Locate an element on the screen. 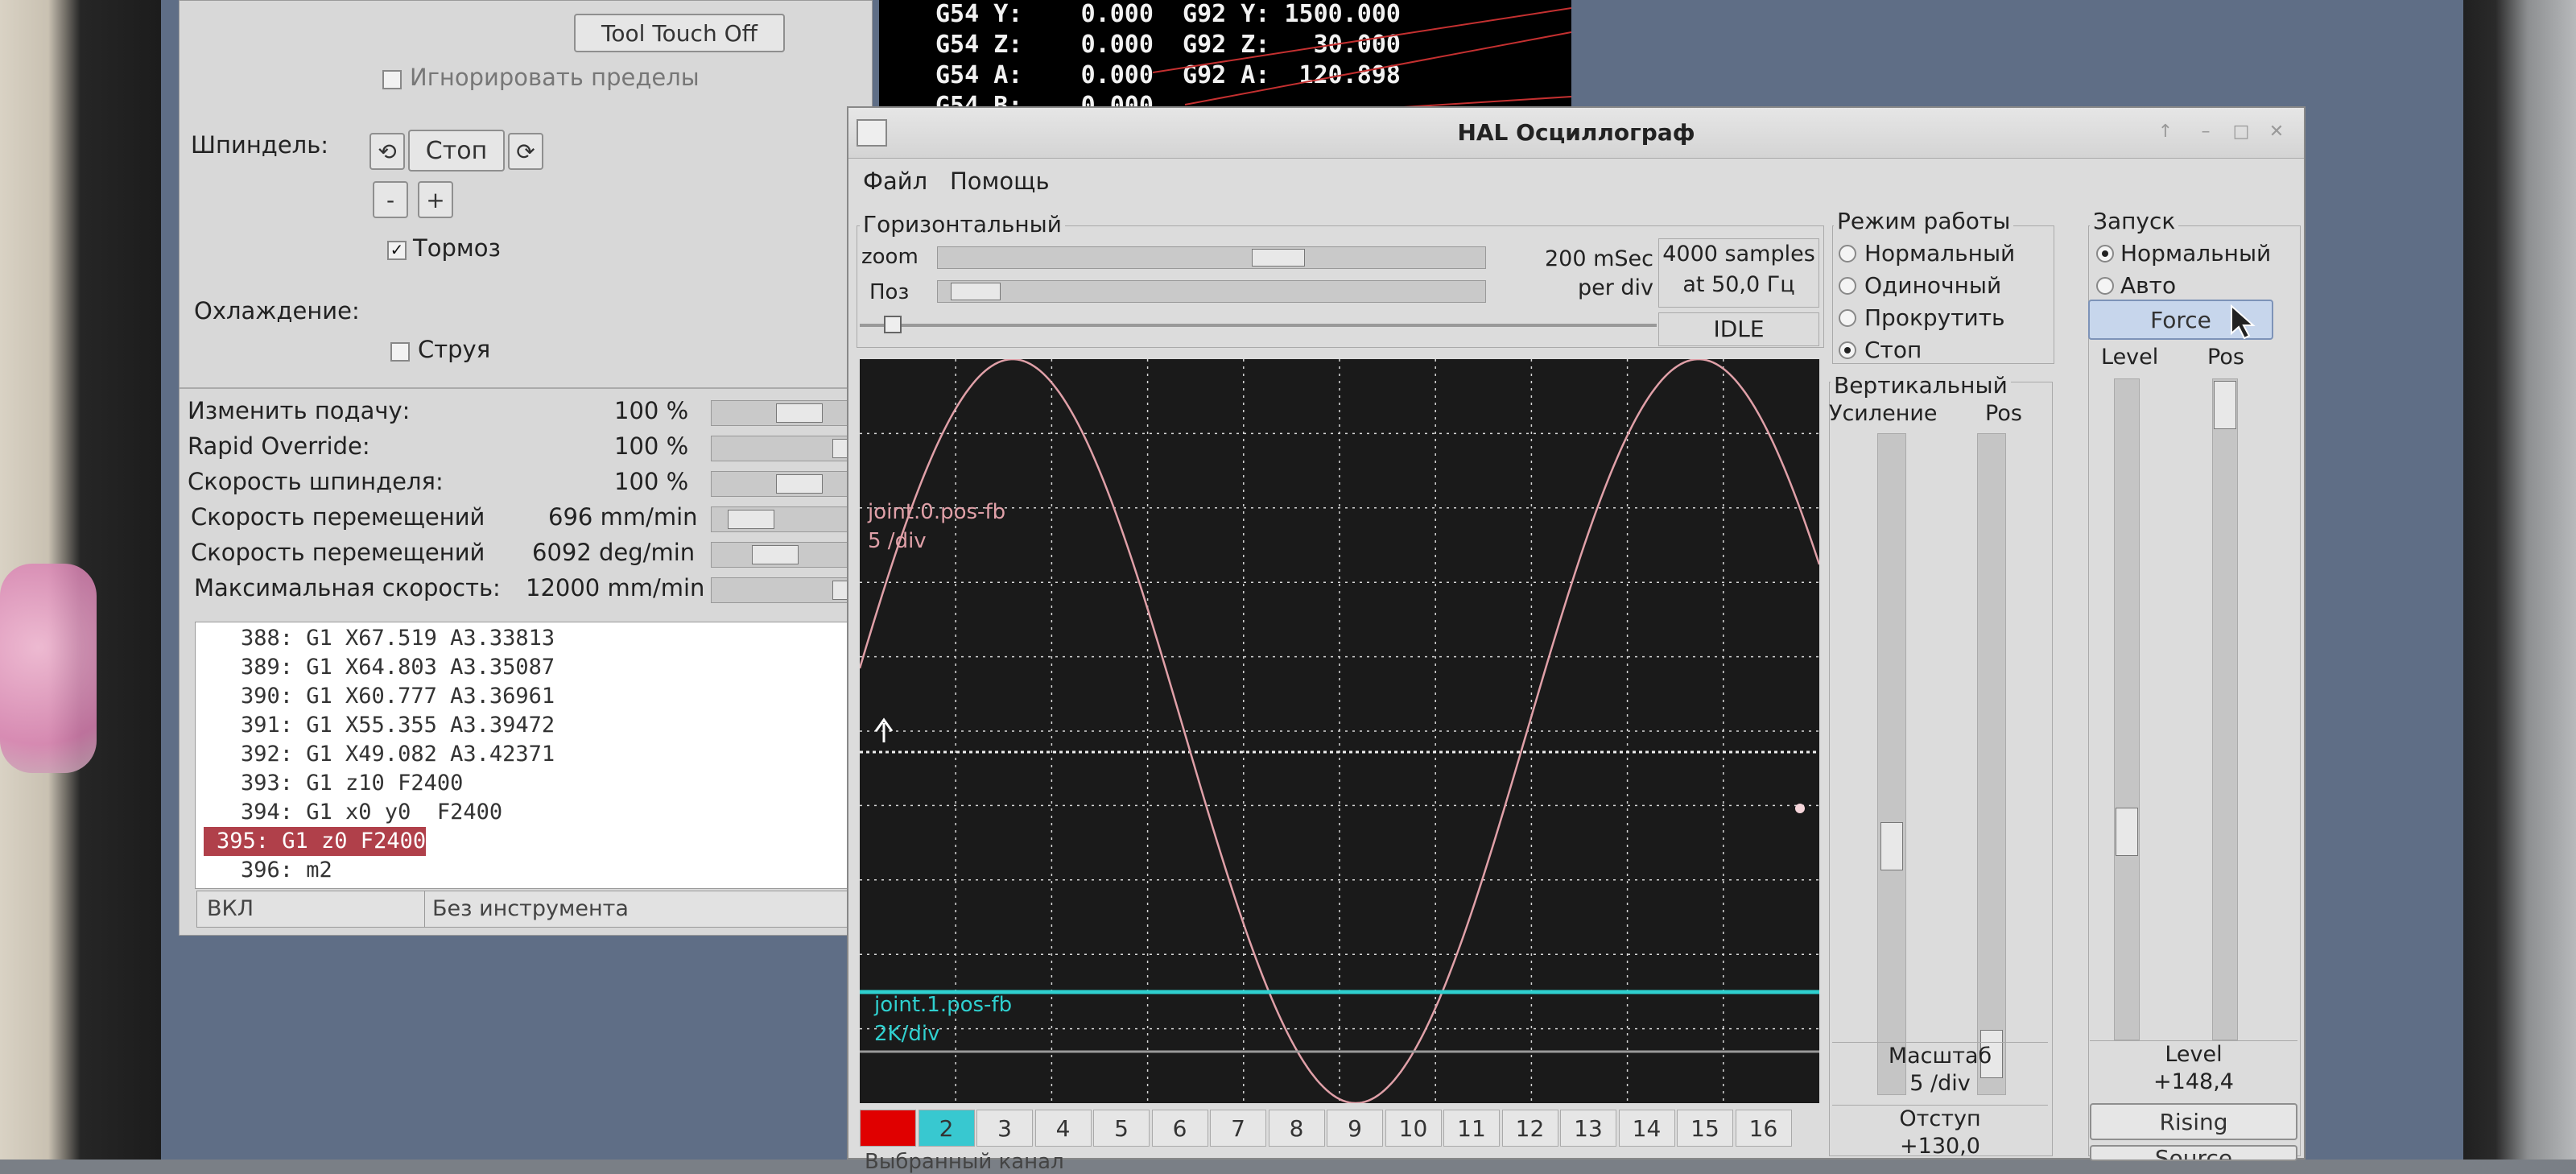  run-mode-option: Одиночный is located at coordinates (1943, 287).